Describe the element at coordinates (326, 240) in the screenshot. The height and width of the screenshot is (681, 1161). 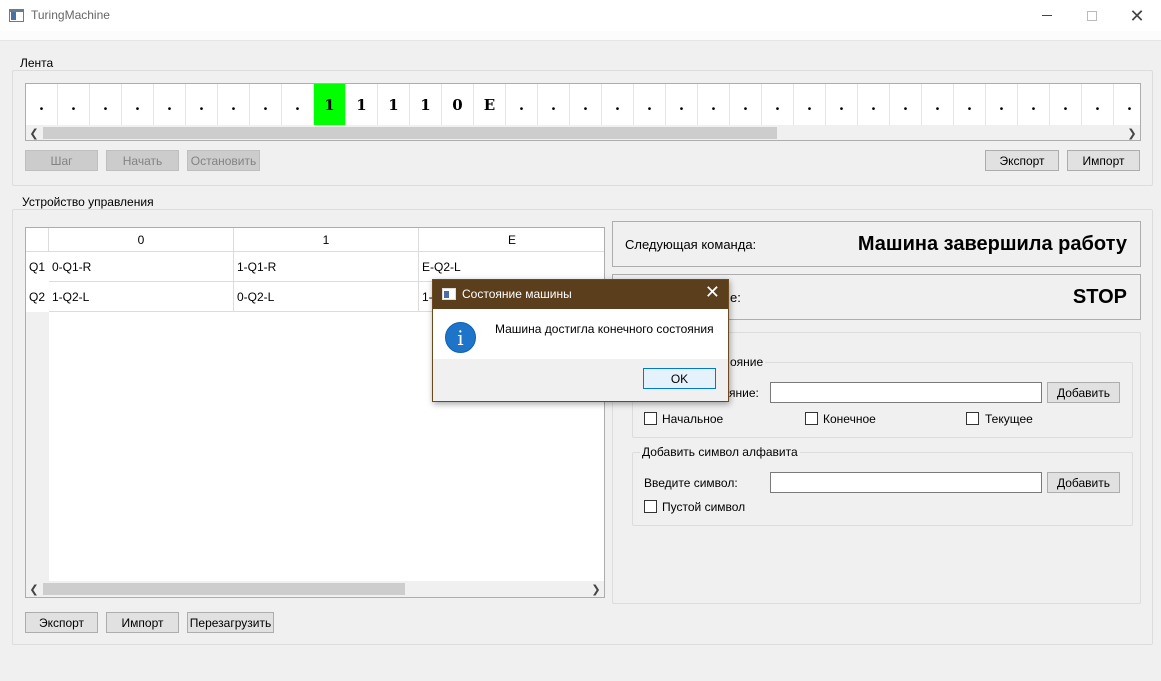
I see `column-header: 1` at that location.